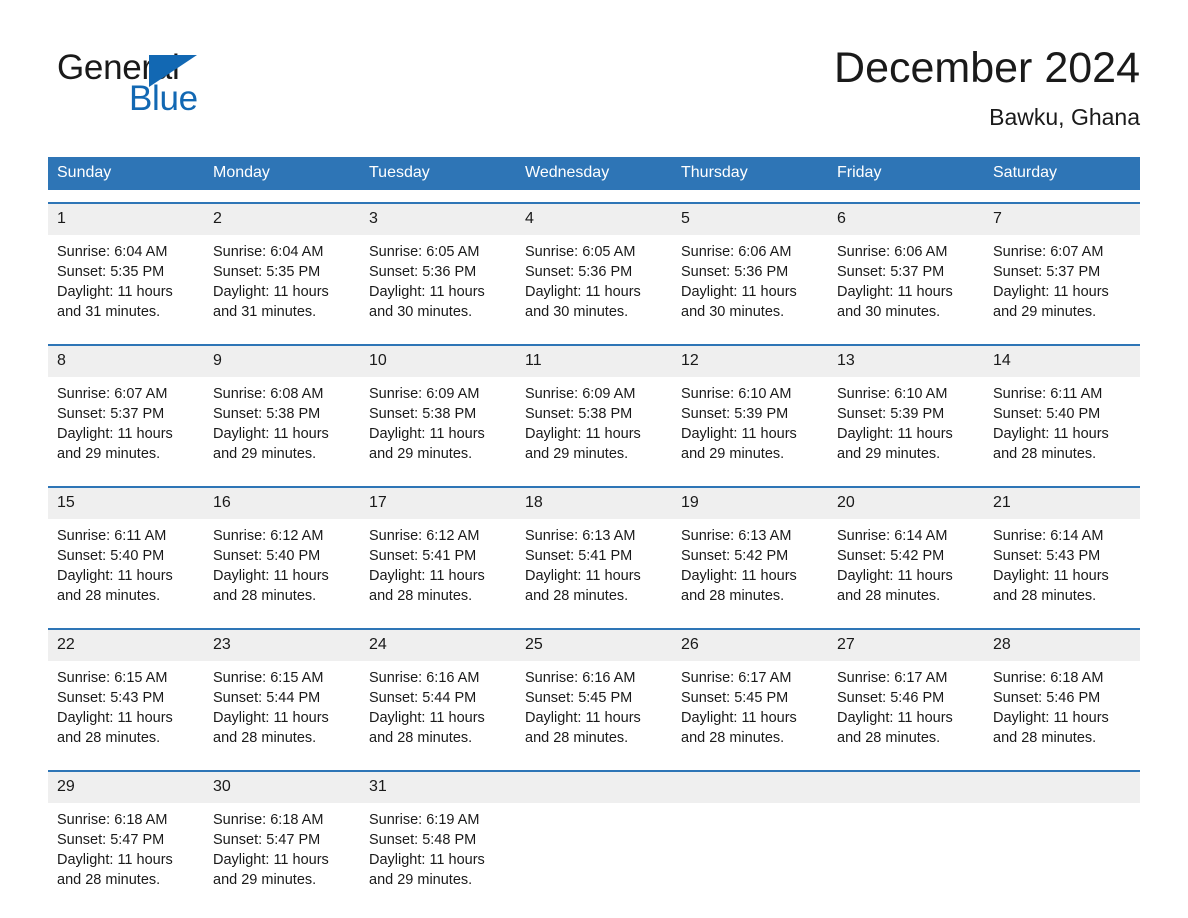  Describe the element at coordinates (1048, 252) in the screenshot. I see `sunrise-text: Sunrise: 6:07 AM` at that location.